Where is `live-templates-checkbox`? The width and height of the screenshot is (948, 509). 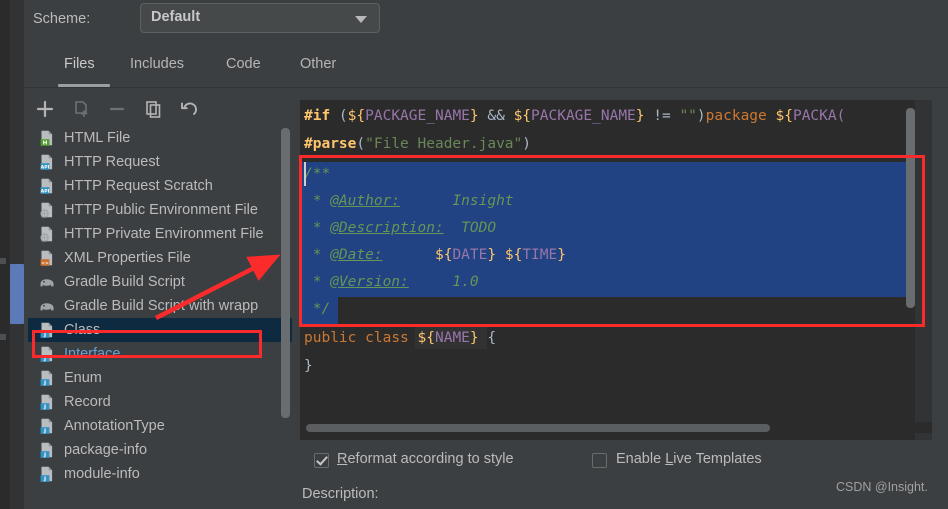 live-templates-checkbox is located at coordinates (599, 460).